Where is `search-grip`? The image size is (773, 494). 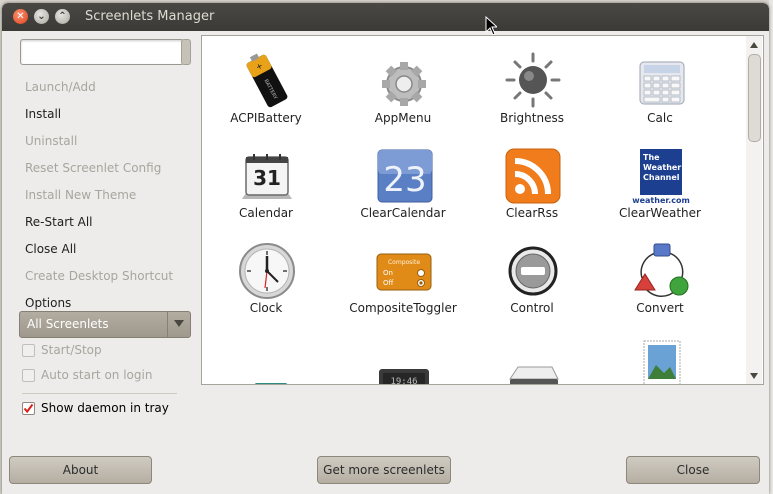
search-grip is located at coordinates (186, 52).